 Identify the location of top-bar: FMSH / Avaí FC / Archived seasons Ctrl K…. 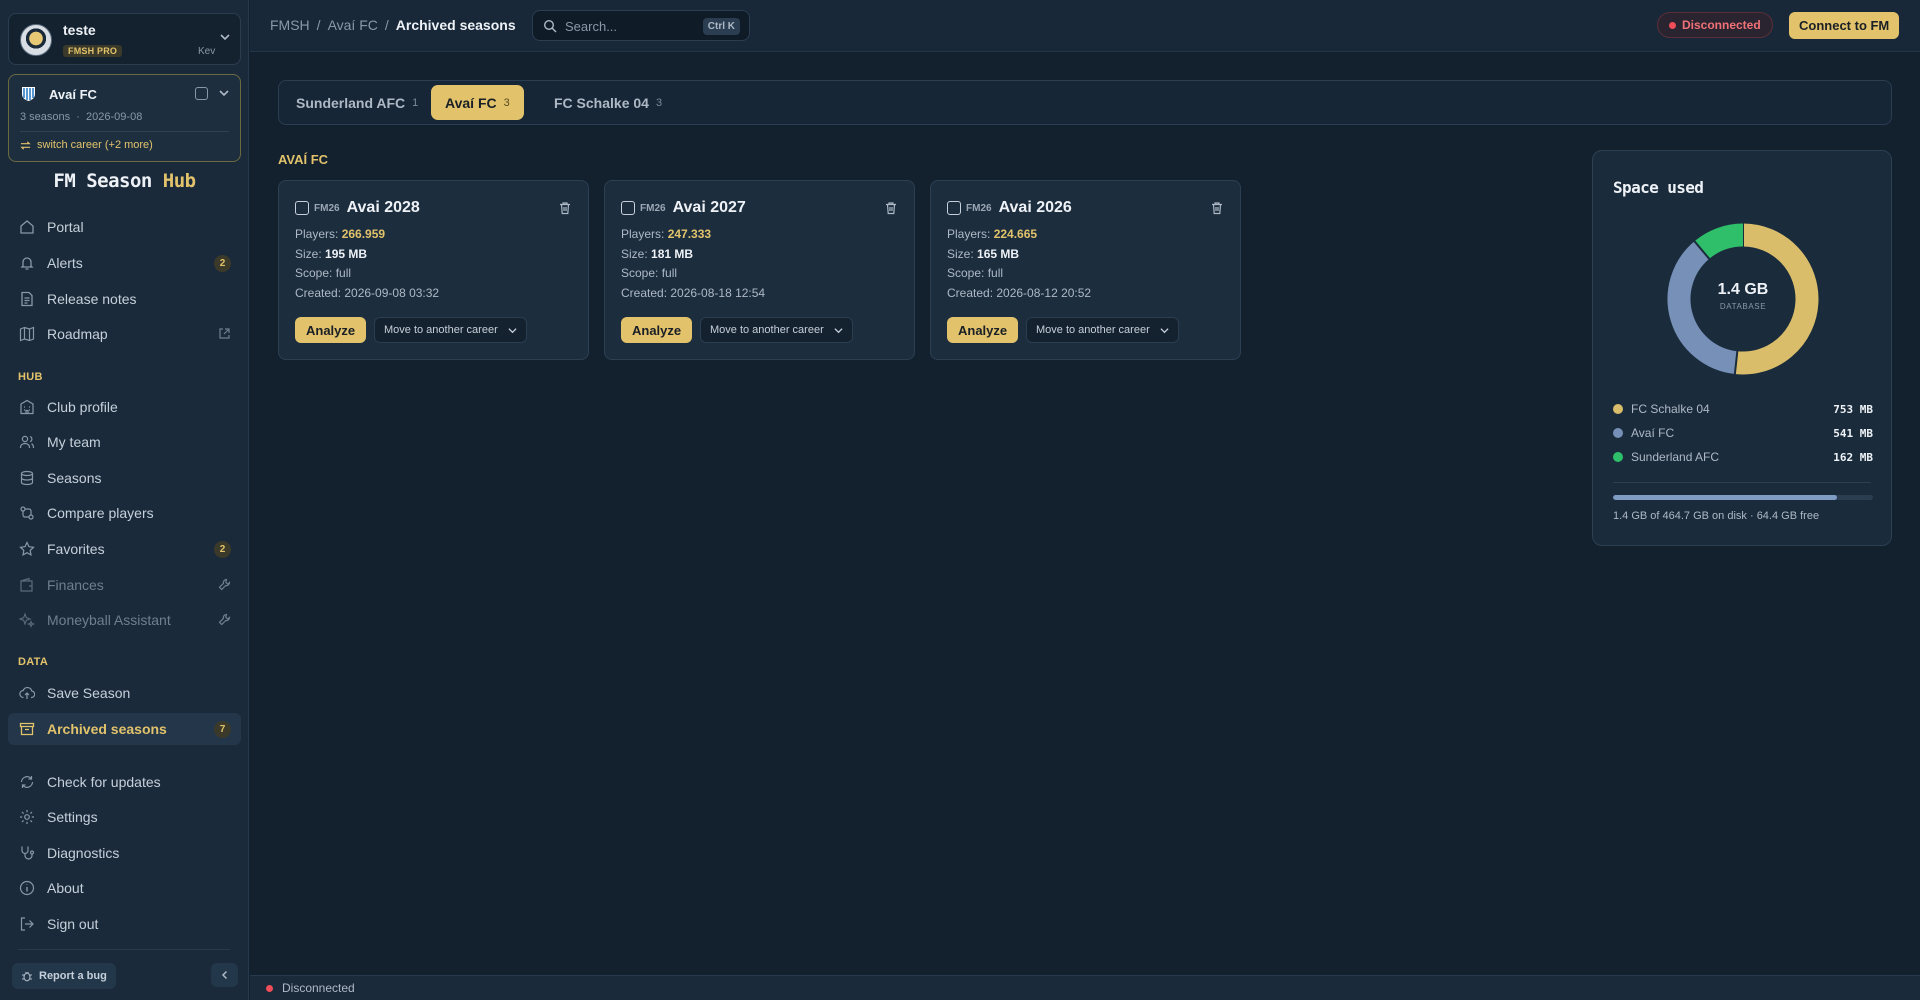
(1085, 26).